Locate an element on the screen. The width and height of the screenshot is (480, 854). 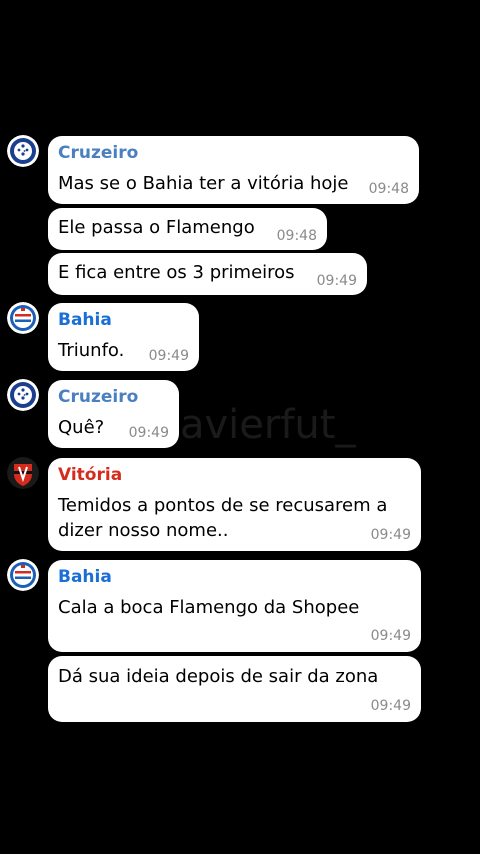
message-text: Cala a boca Flamengo da Shopee is located at coordinates (209, 607).